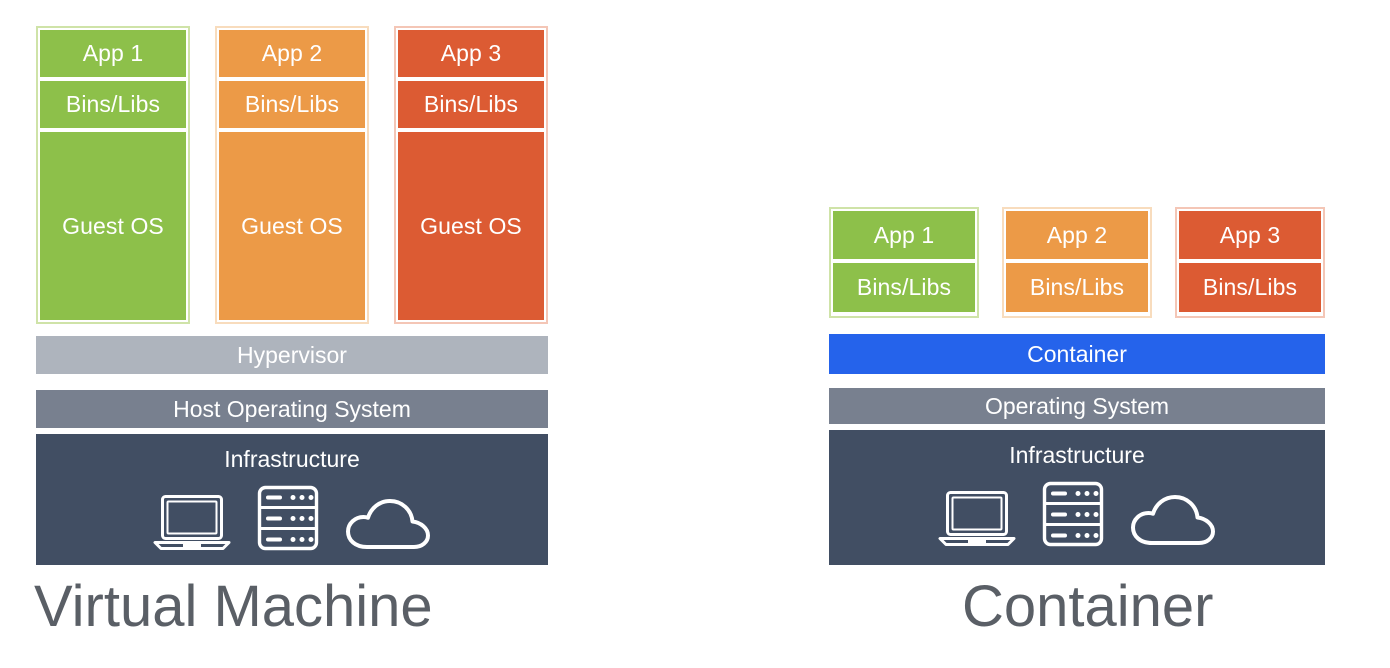 The height and width of the screenshot is (668, 1390). Describe the element at coordinates (1077, 354) in the screenshot. I see `container-runtime-layer: Container` at that location.